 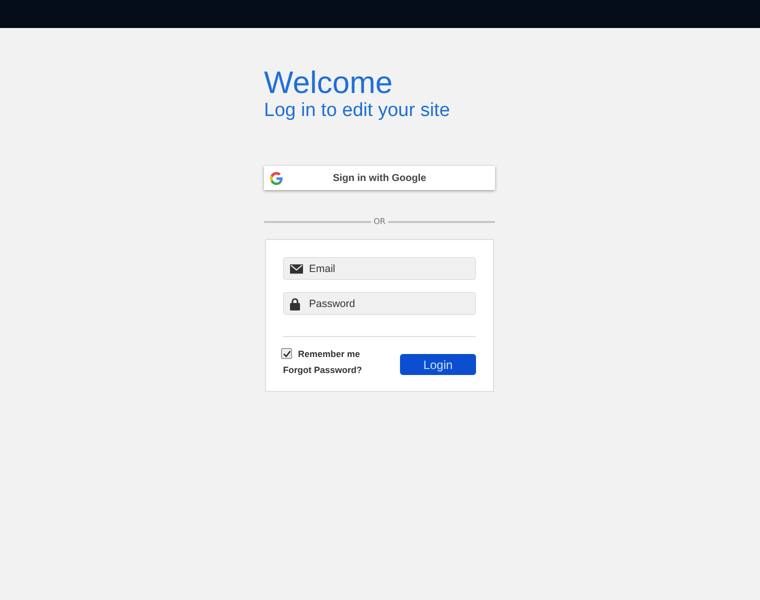 What do you see at coordinates (322, 370) in the screenshot?
I see `forgot-password-link: Forgot Password?` at bounding box center [322, 370].